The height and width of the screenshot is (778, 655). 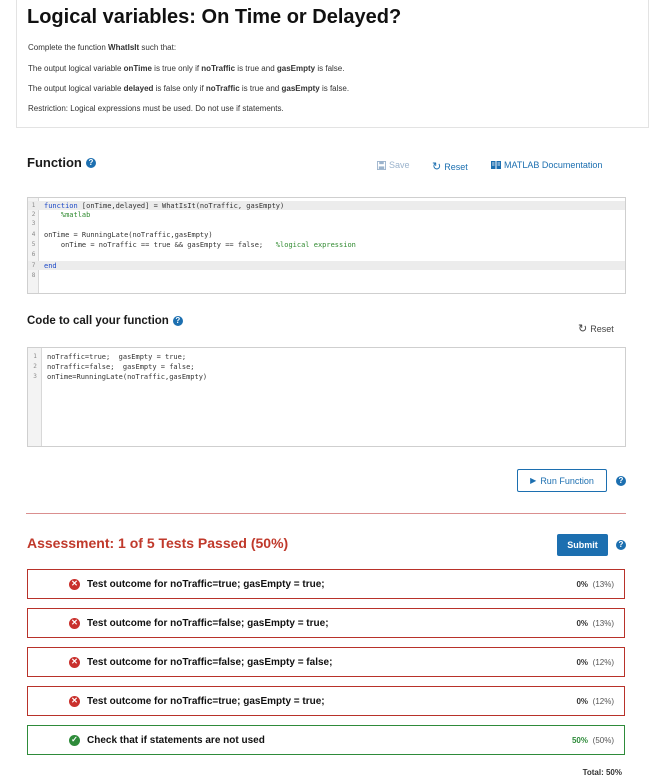 I want to click on function-heading-label: Function, so click(x=54, y=162).